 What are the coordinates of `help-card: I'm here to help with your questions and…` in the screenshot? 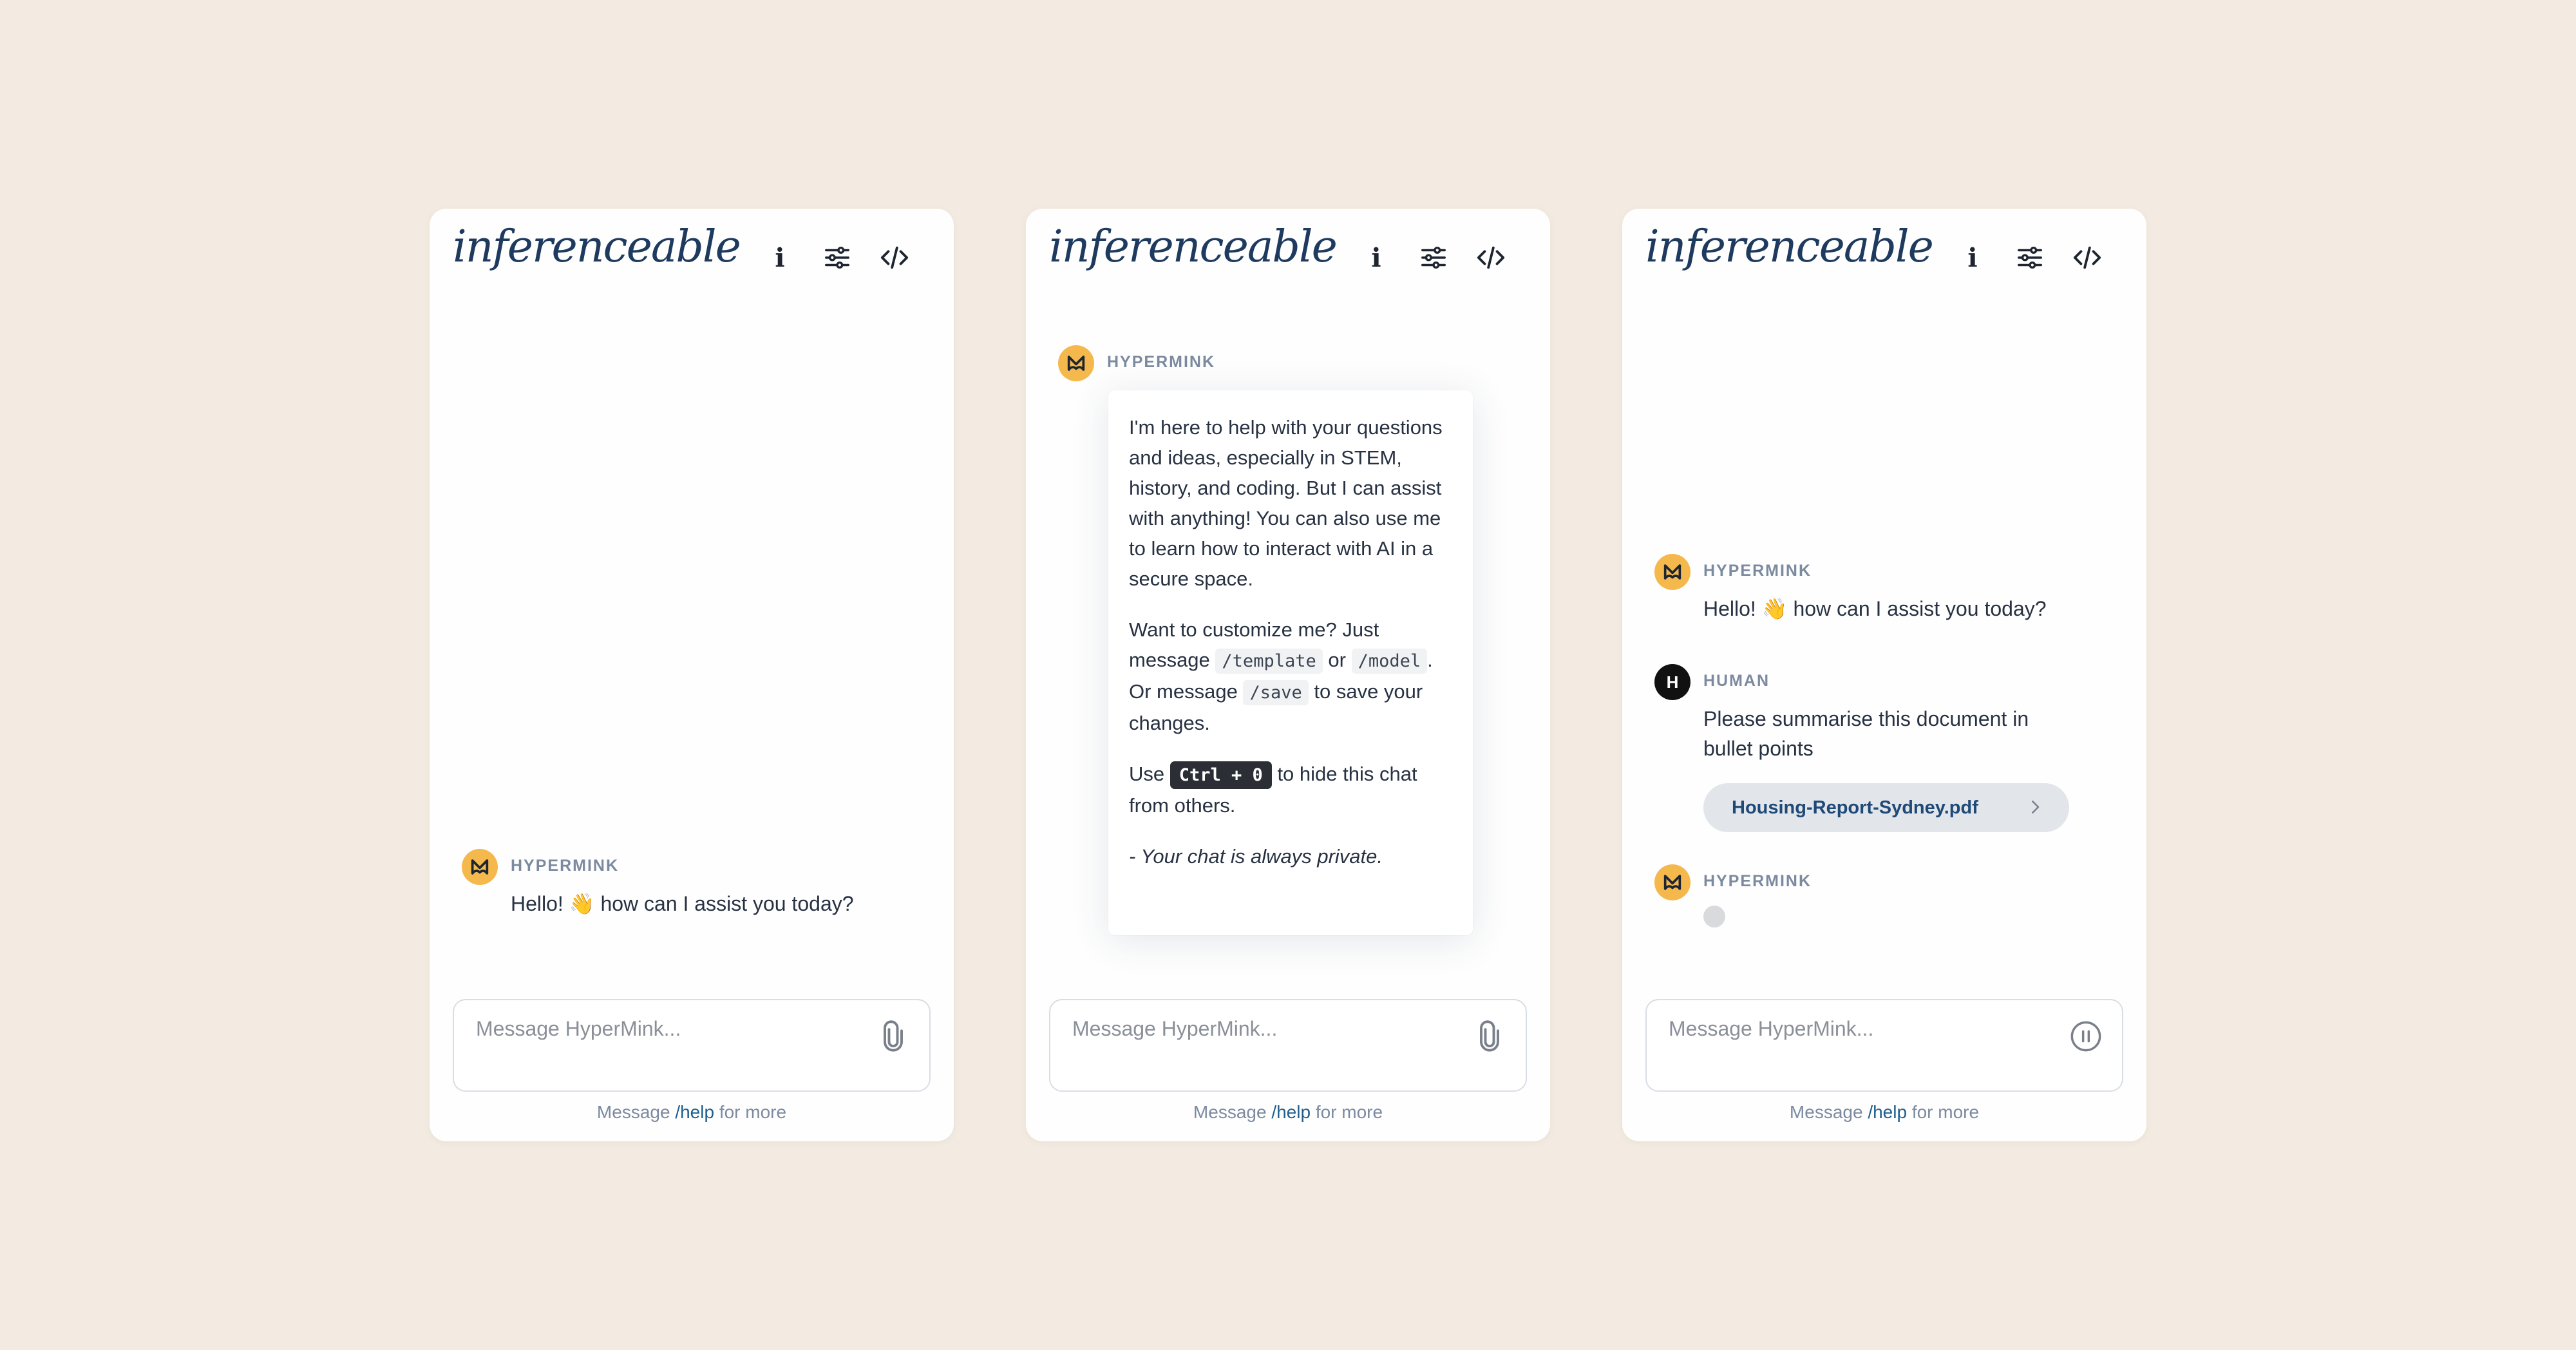 It's located at (1290, 662).